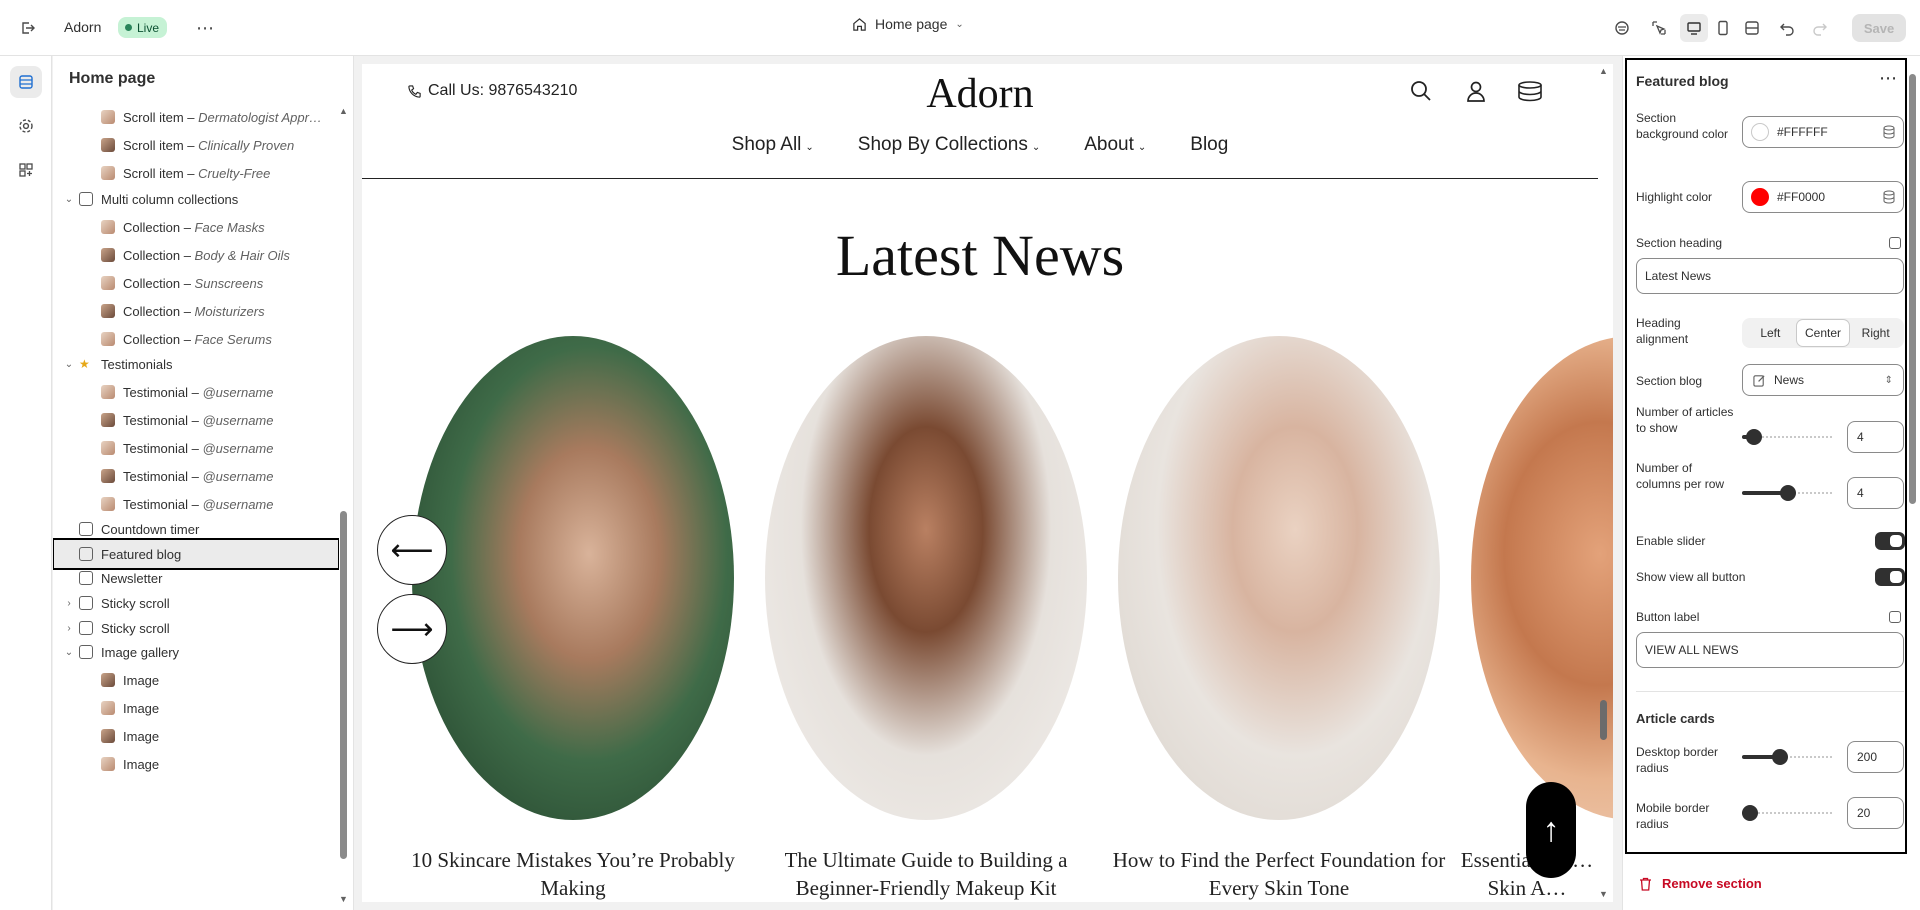  I want to click on select-element-icon, so click(1659, 28).